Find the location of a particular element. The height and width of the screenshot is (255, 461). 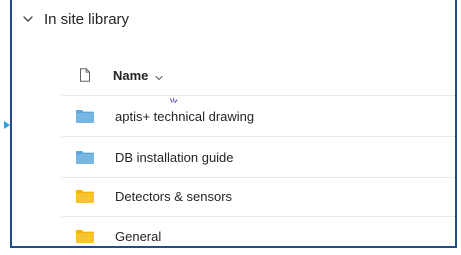

table-header: Name is located at coordinates (121, 75).